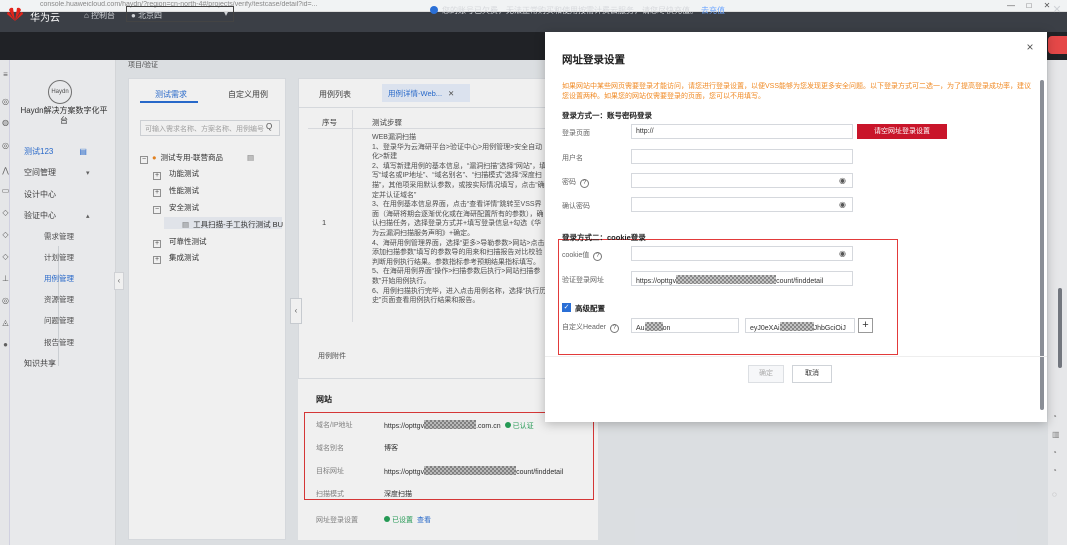  Describe the element at coordinates (583, 280) in the screenshot. I see `verify-url-label: 验证登录网址` at that location.